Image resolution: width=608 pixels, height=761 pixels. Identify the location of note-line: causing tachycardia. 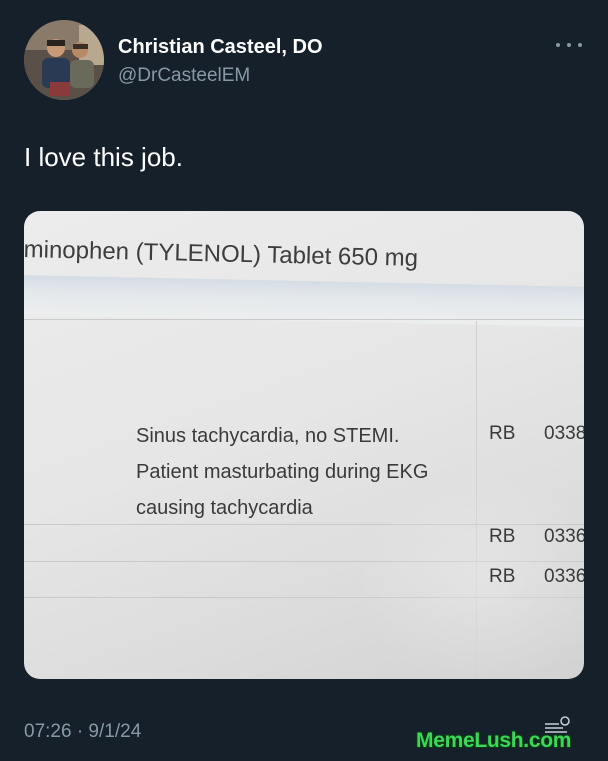
(224, 508).